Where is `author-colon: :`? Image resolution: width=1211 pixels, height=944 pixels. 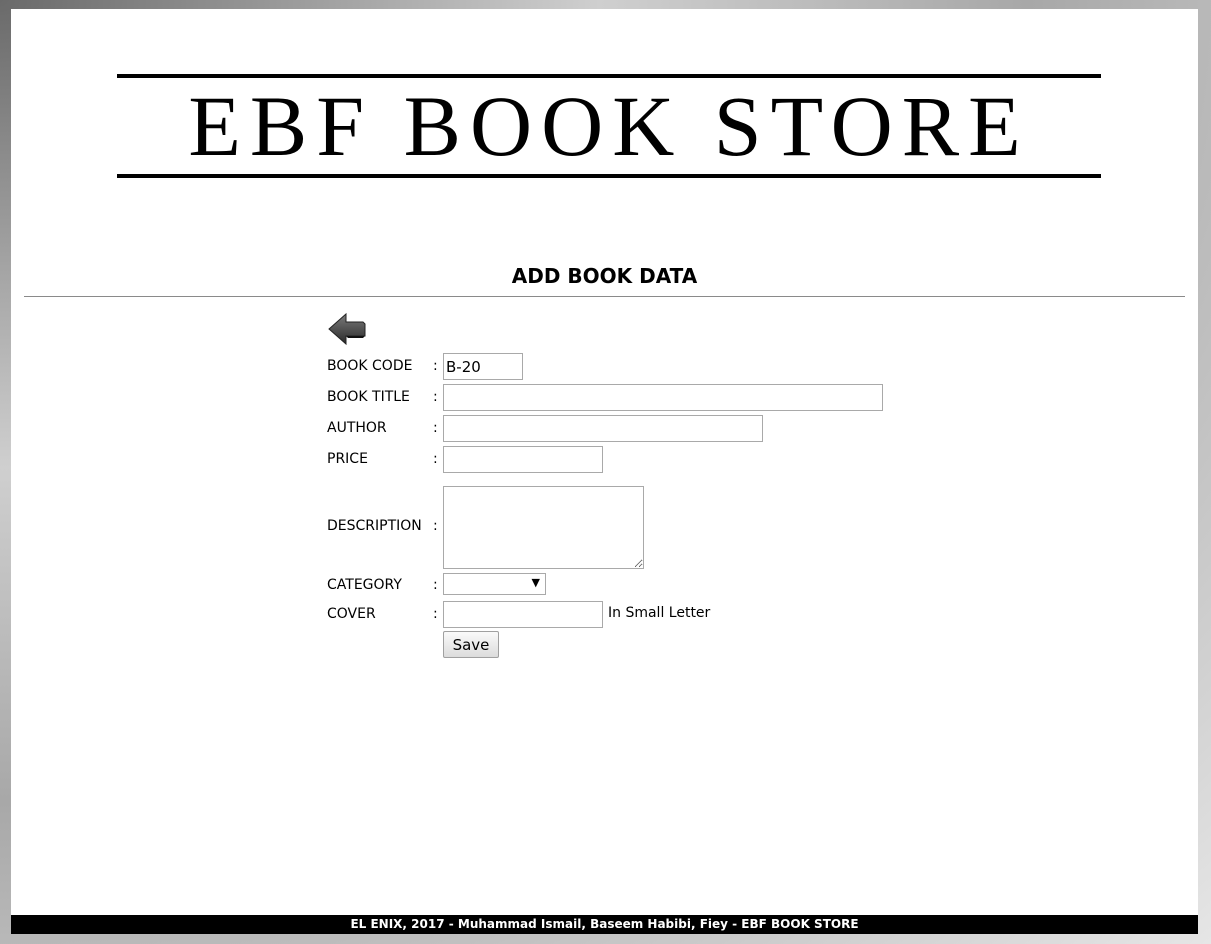 author-colon: : is located at coordinates (435, 428).